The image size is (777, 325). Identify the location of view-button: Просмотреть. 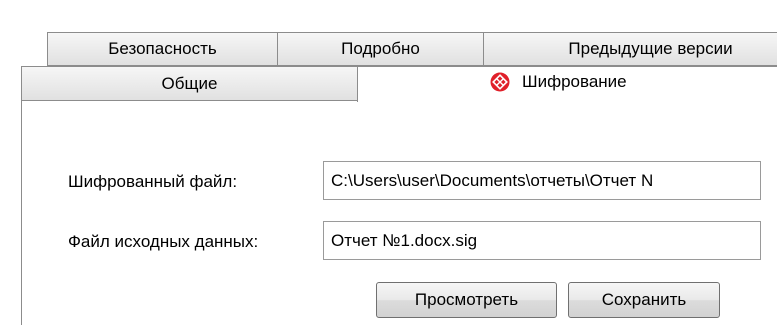
(466, 300).